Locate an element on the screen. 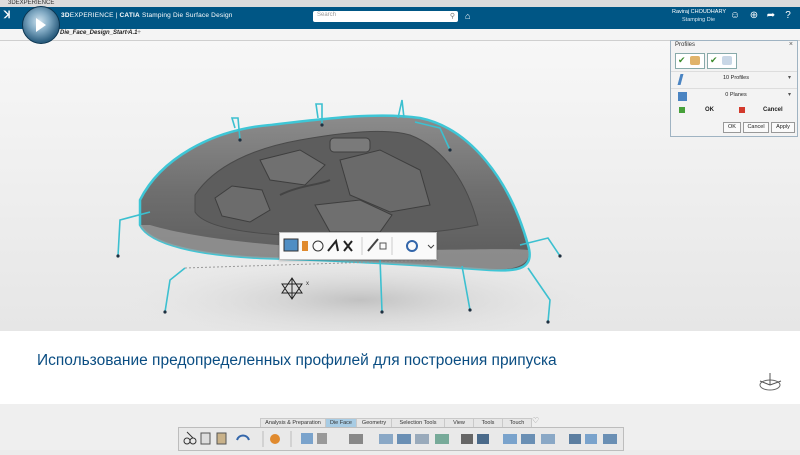 This screenshot has width=800, height=455. gear-icon is located at coordinates (275, 439).